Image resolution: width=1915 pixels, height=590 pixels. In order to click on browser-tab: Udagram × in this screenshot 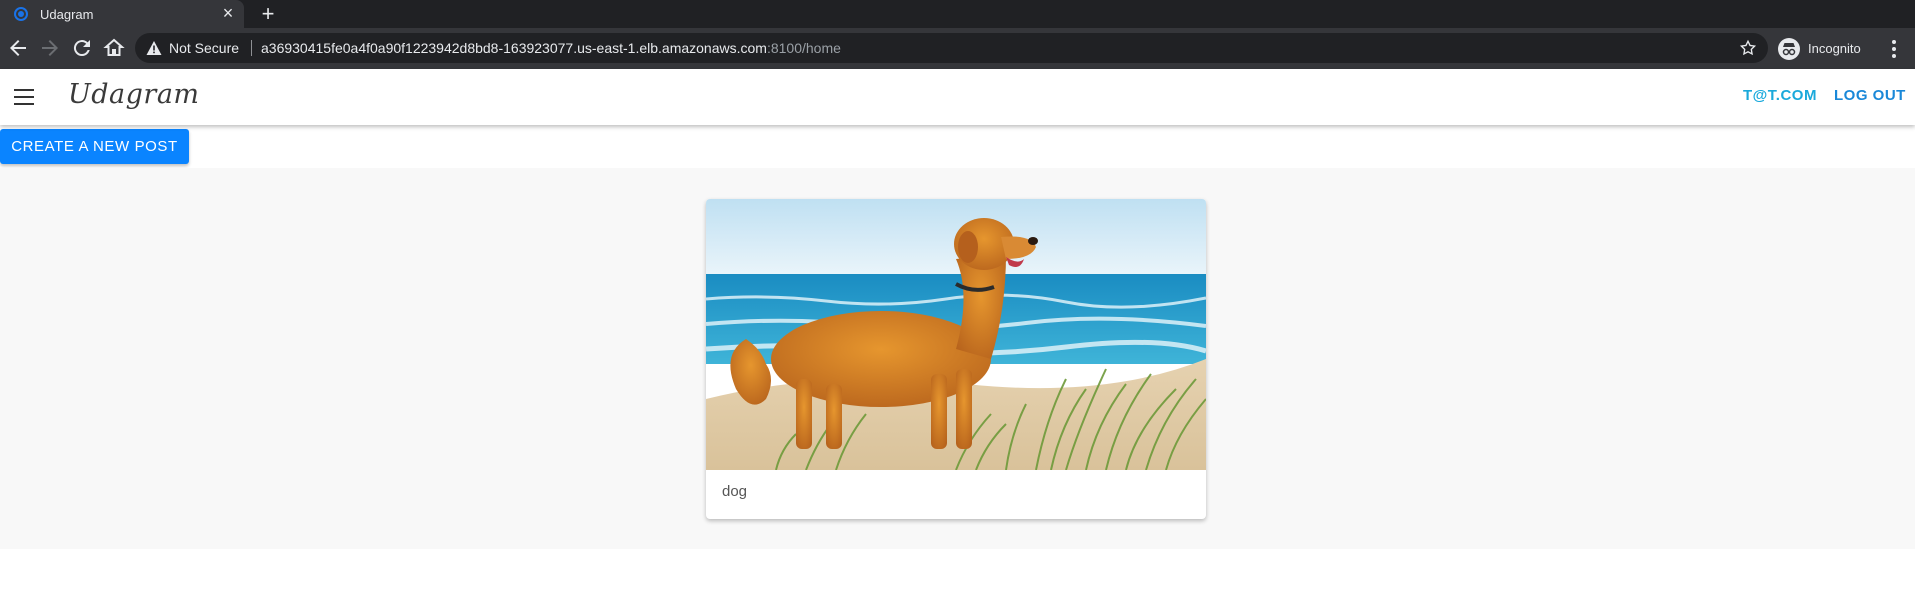, I will do `click(122, 14)`.